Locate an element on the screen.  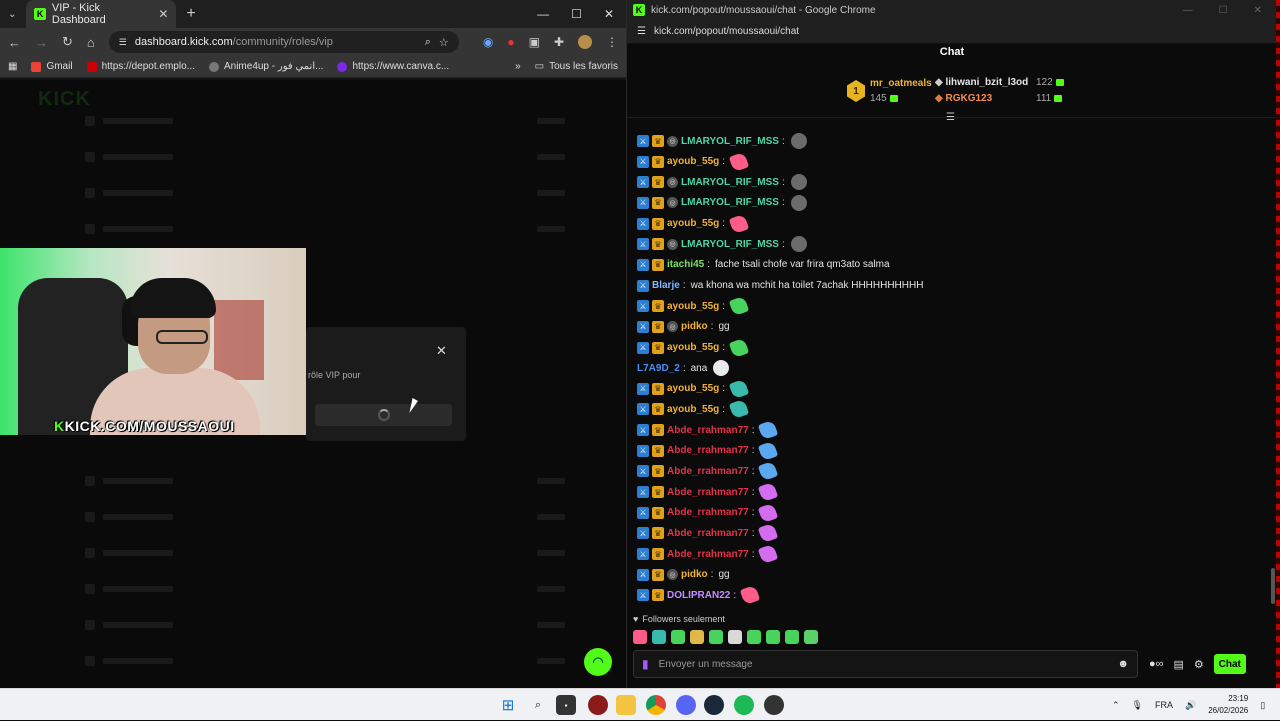
chat-username: pidko is located at coordinates (694, 574).